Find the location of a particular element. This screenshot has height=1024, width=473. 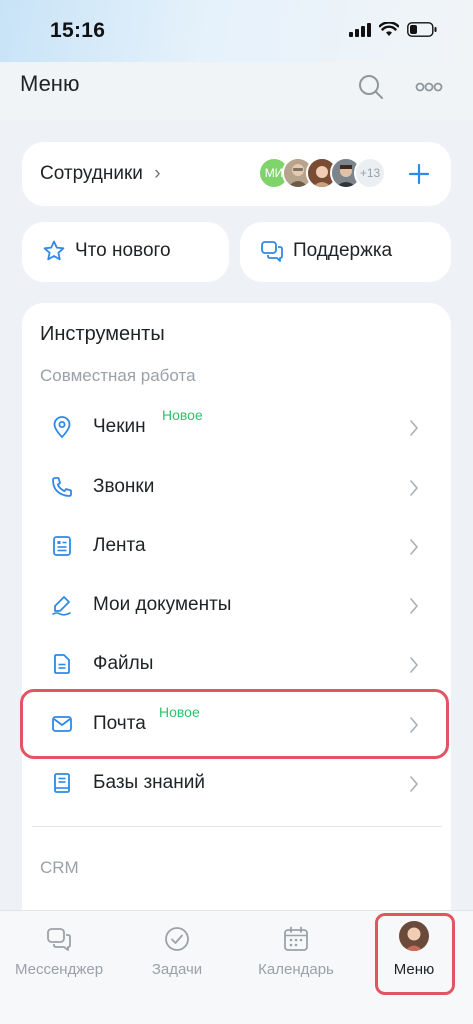

menu-item-files: Файлы is located at coordinates (236, 665).